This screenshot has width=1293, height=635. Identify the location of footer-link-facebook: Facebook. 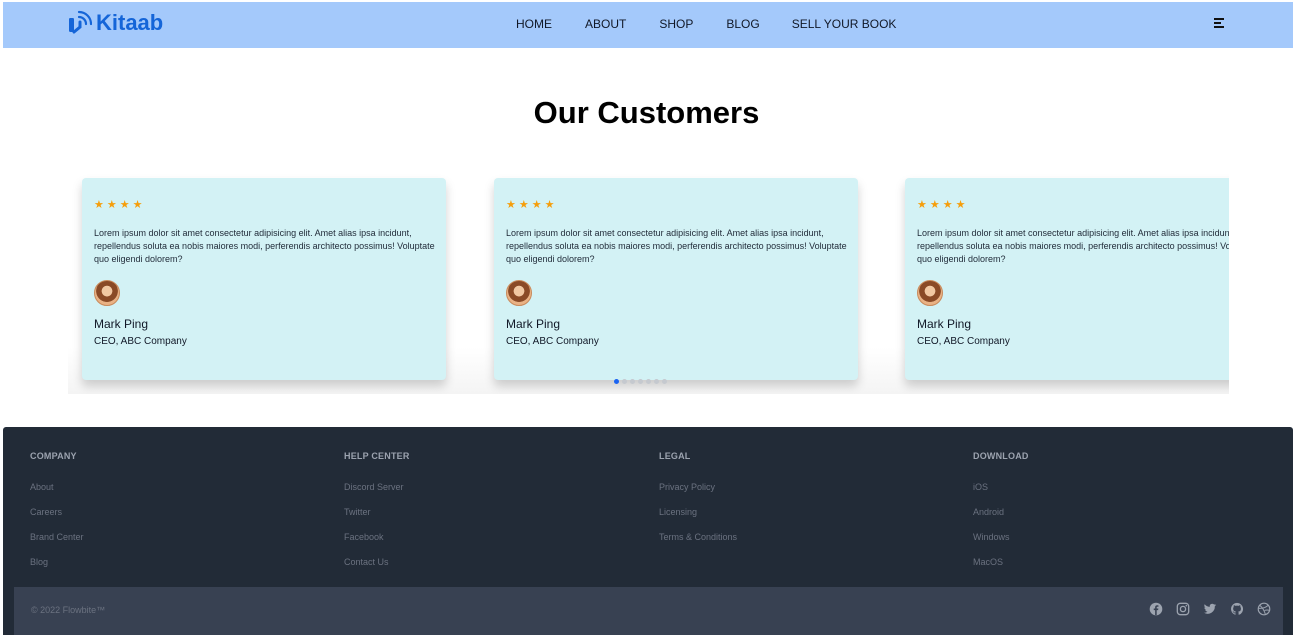
(377, 537).